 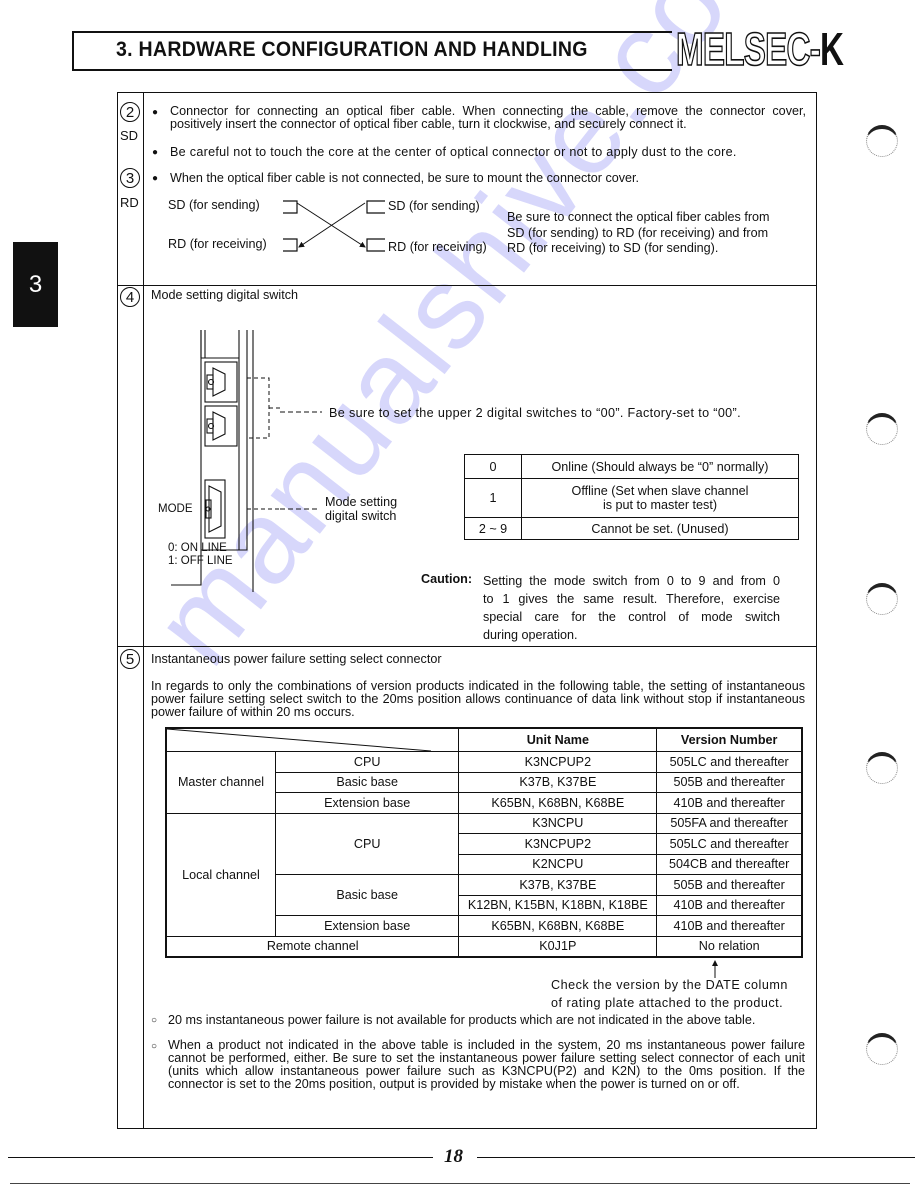 What do you see at coordinates (832, 49) in the screenshot?
I see `brand-logo-solid: K` at bounding box center [832, 49].